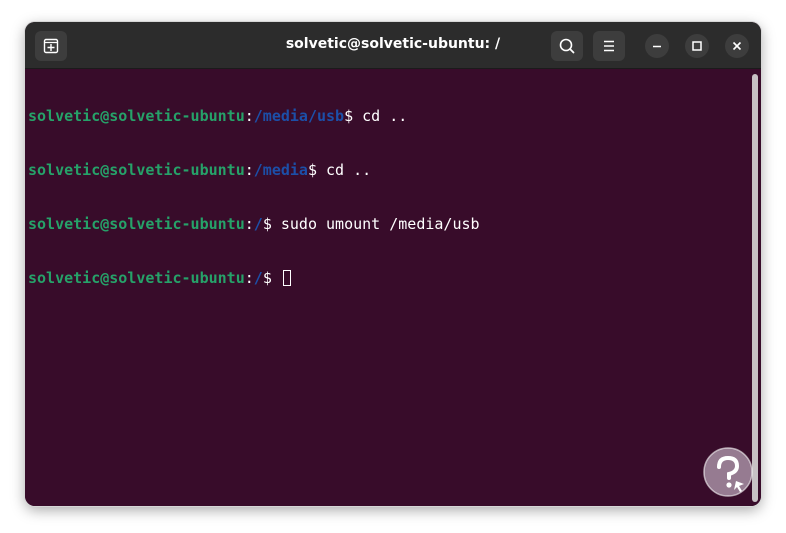 This screenshot has width=786, height=533. I want to click on maximize-icon, so click(697, 46).